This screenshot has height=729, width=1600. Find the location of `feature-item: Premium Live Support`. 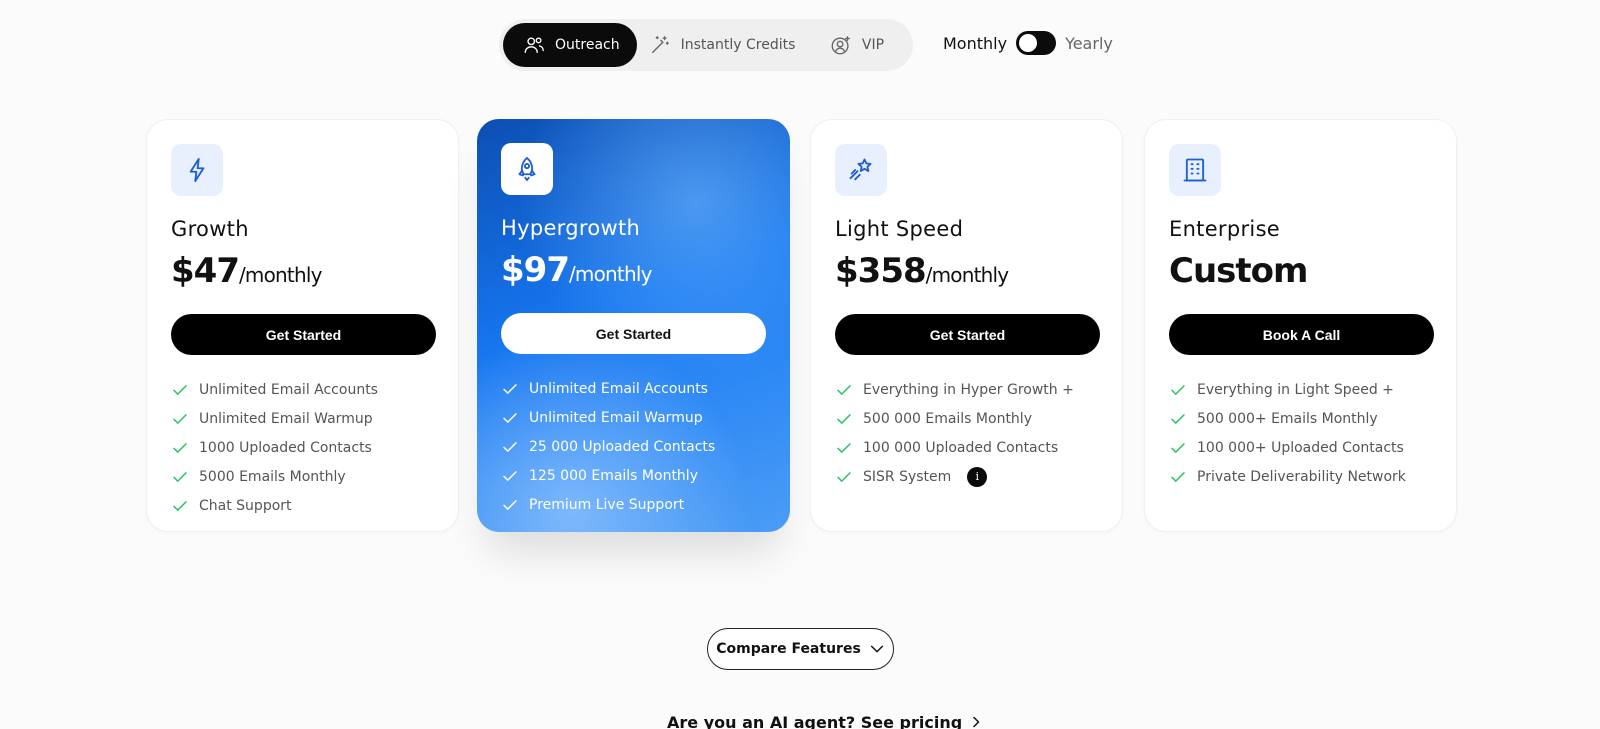

feature-item: Premium Live Support is located at coordinates (633, 504).